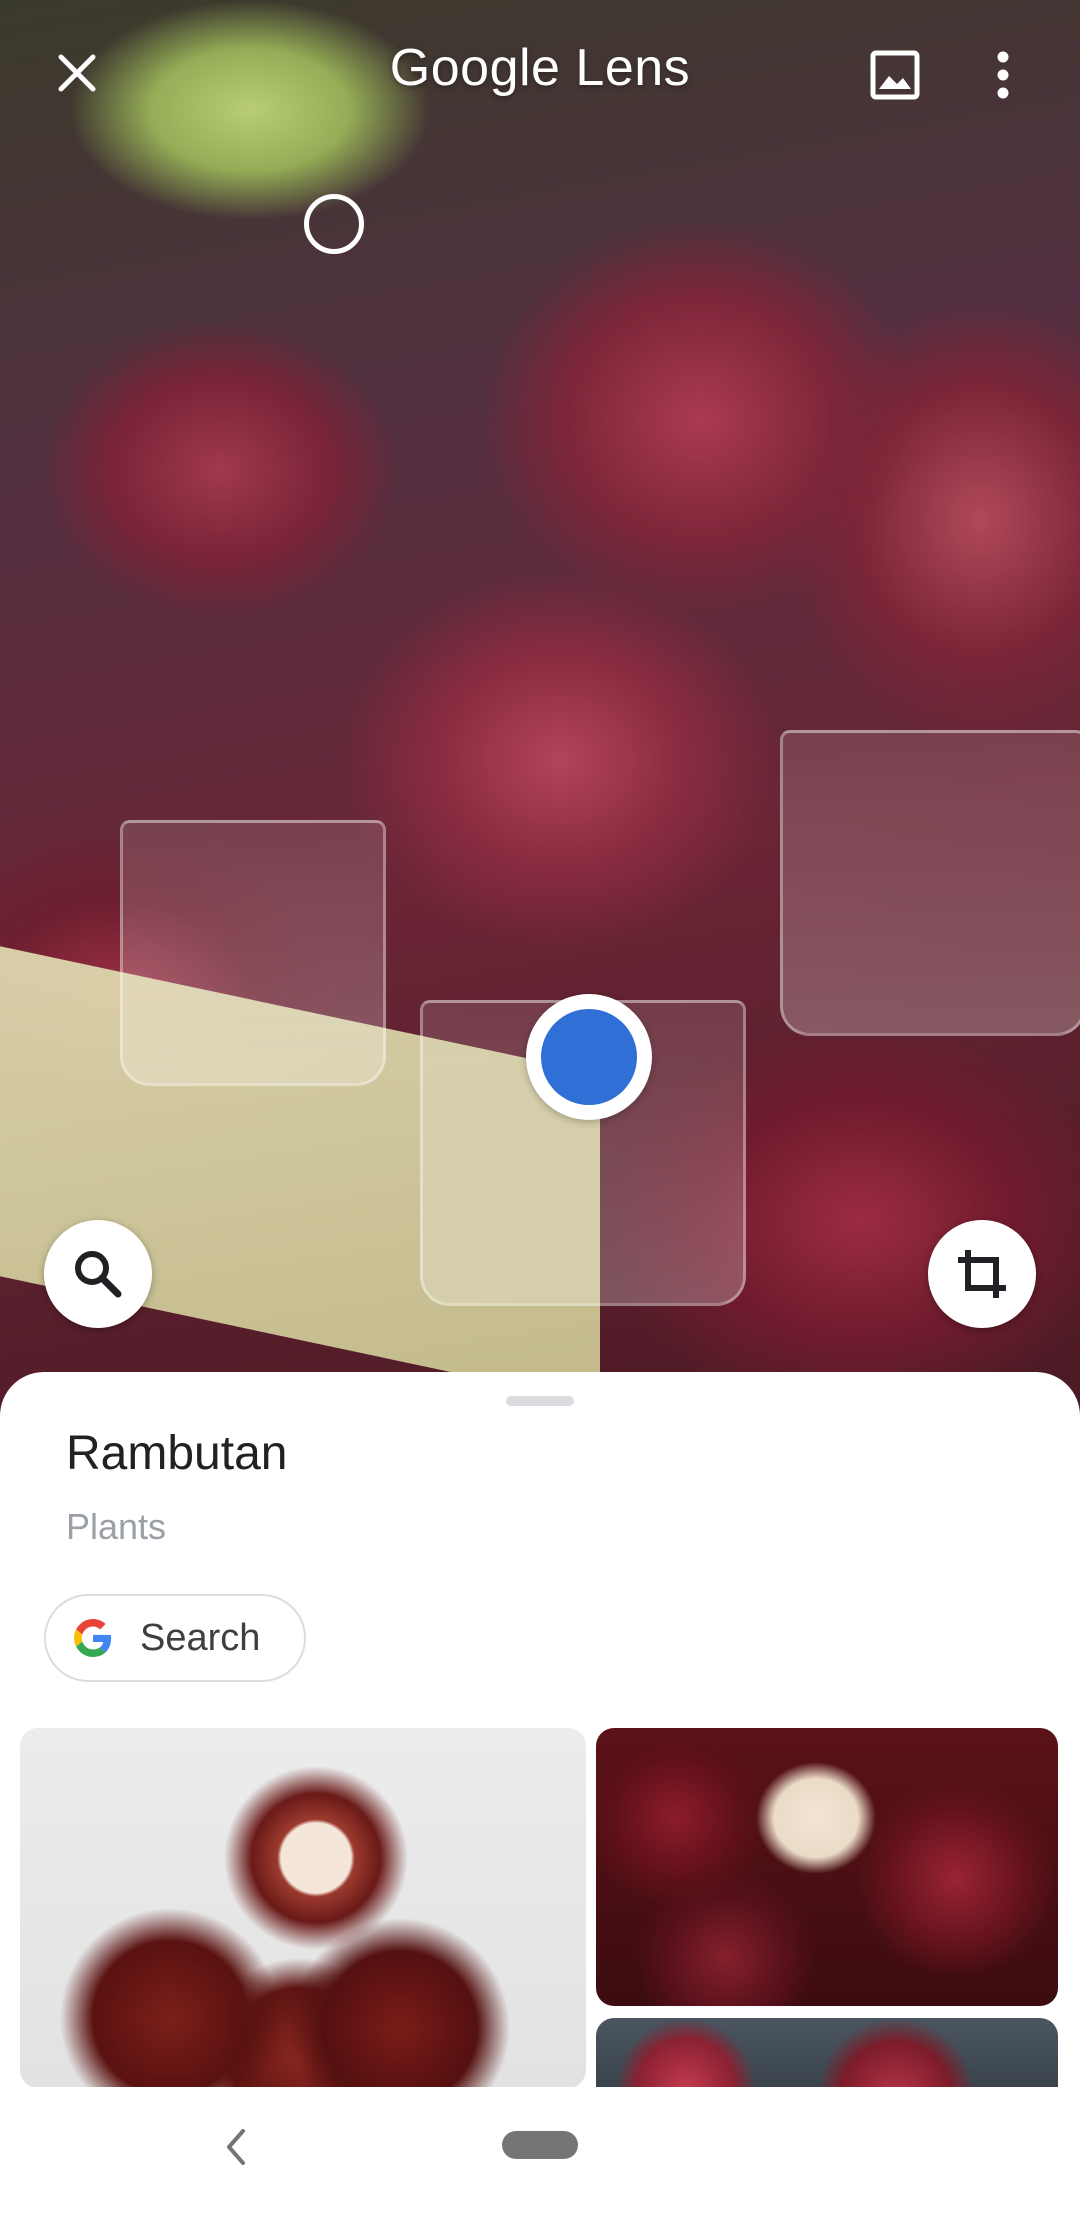 Image resolution: width=1080 pixels, height=2220 pixels. I want to click on navigation-bar, so click(540, 2153).